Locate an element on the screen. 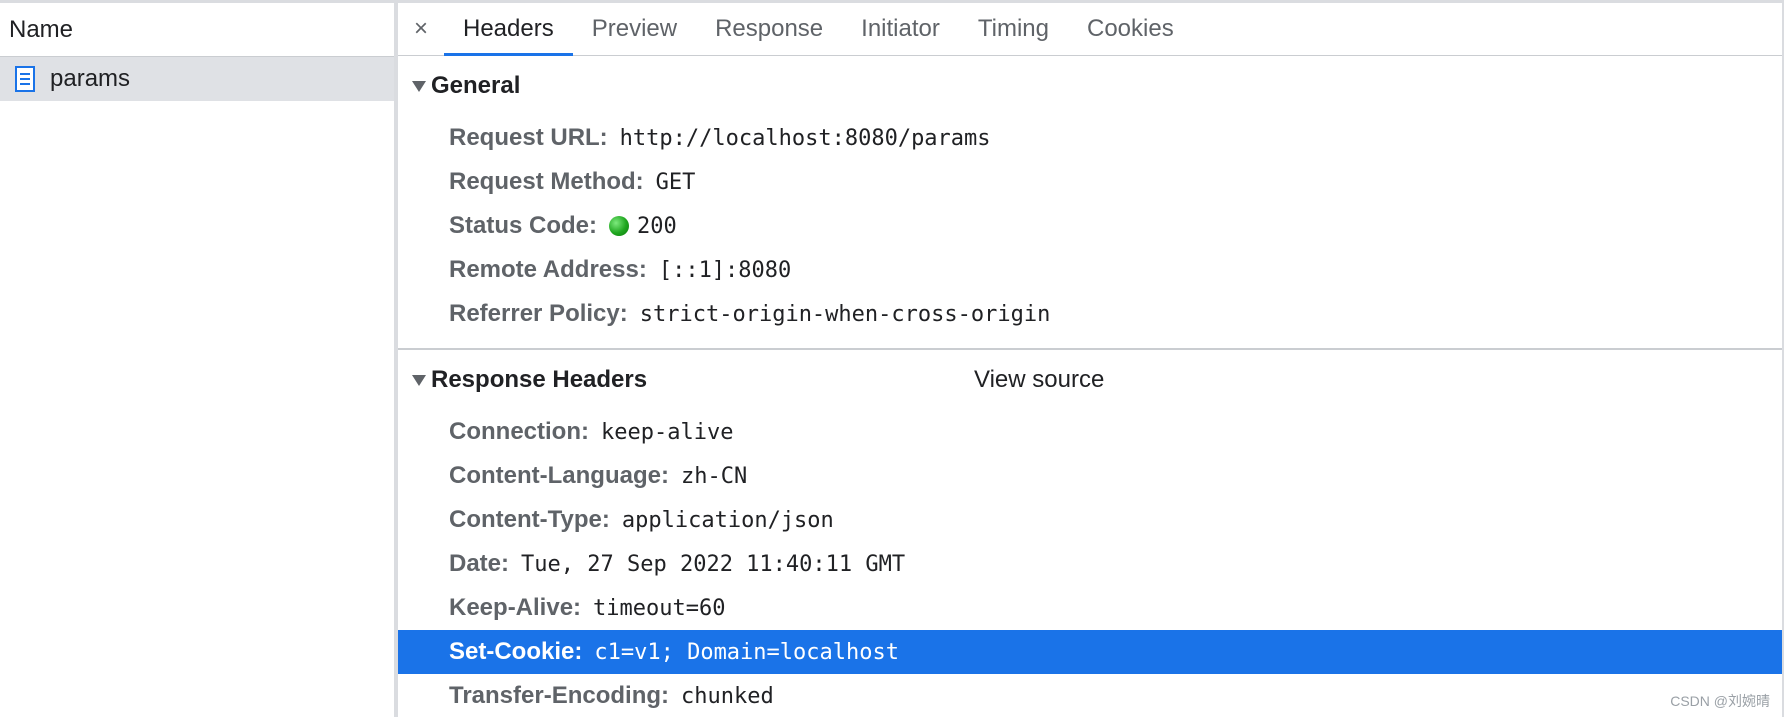  header-row-date: Date: Tue, 27 Sep 2022 11:40:11 GMT is located at coordinates (1091, 564).